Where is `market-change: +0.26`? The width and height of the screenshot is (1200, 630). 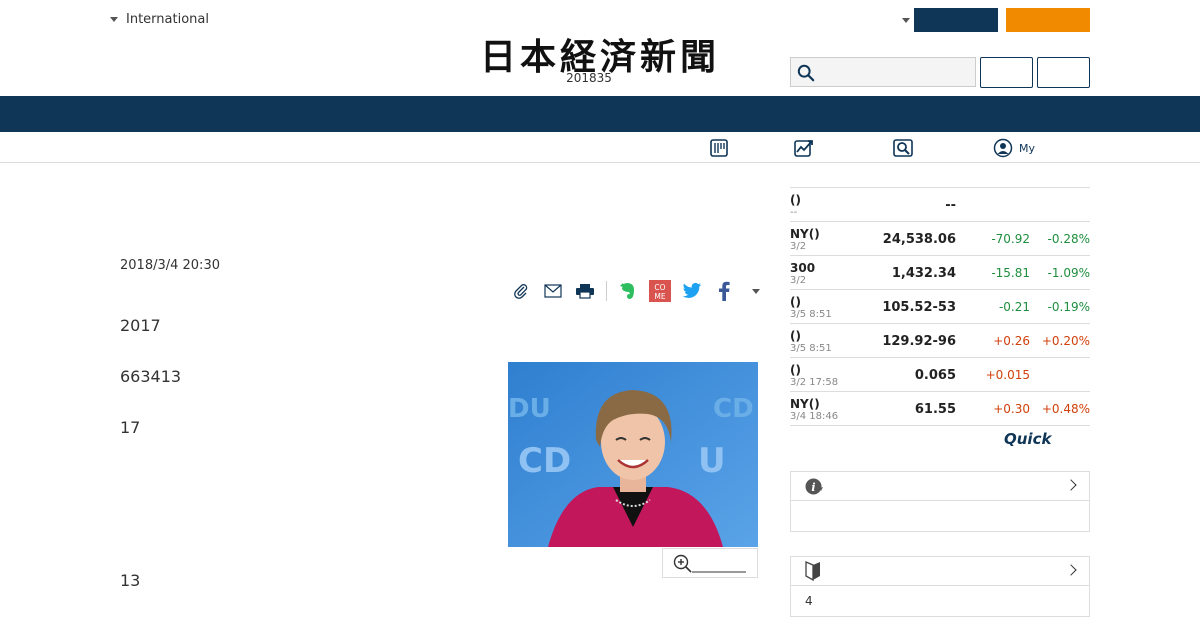 market-change: +0.26 is located at coordinates (1011, 341).